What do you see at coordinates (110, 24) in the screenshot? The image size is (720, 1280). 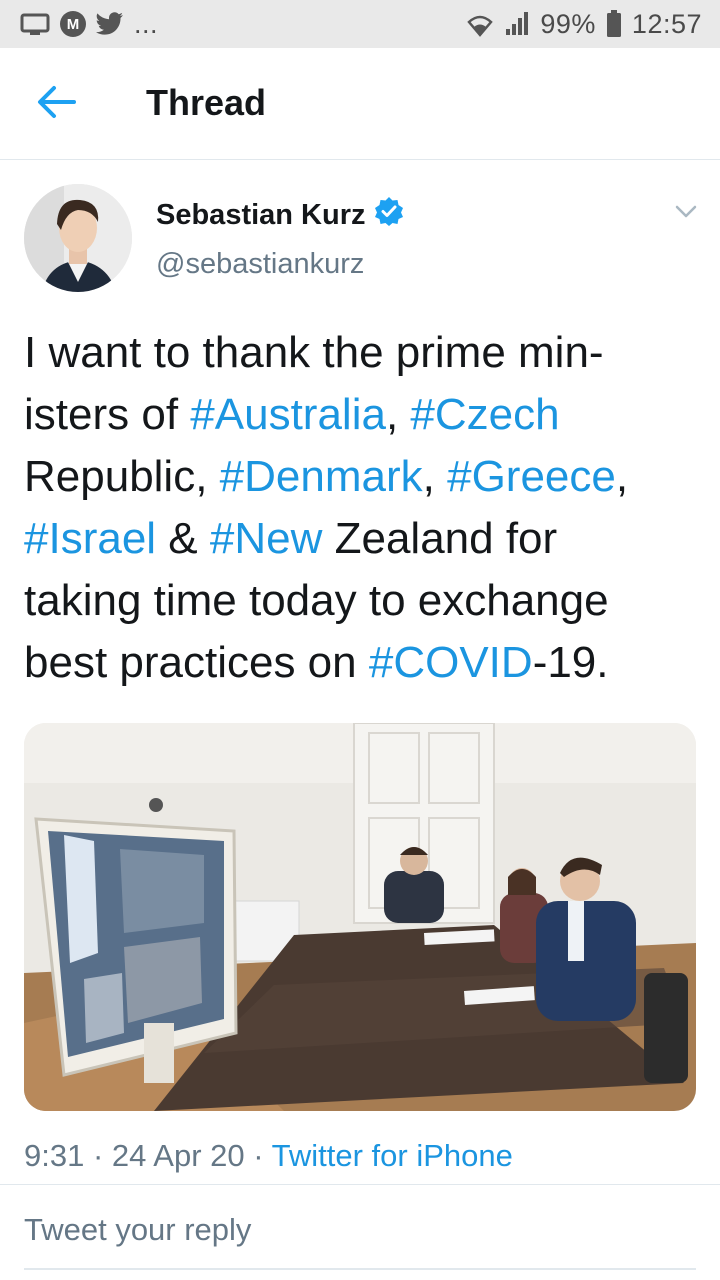 I see `twitter-bird-icon` at bounding box center [110, 24].